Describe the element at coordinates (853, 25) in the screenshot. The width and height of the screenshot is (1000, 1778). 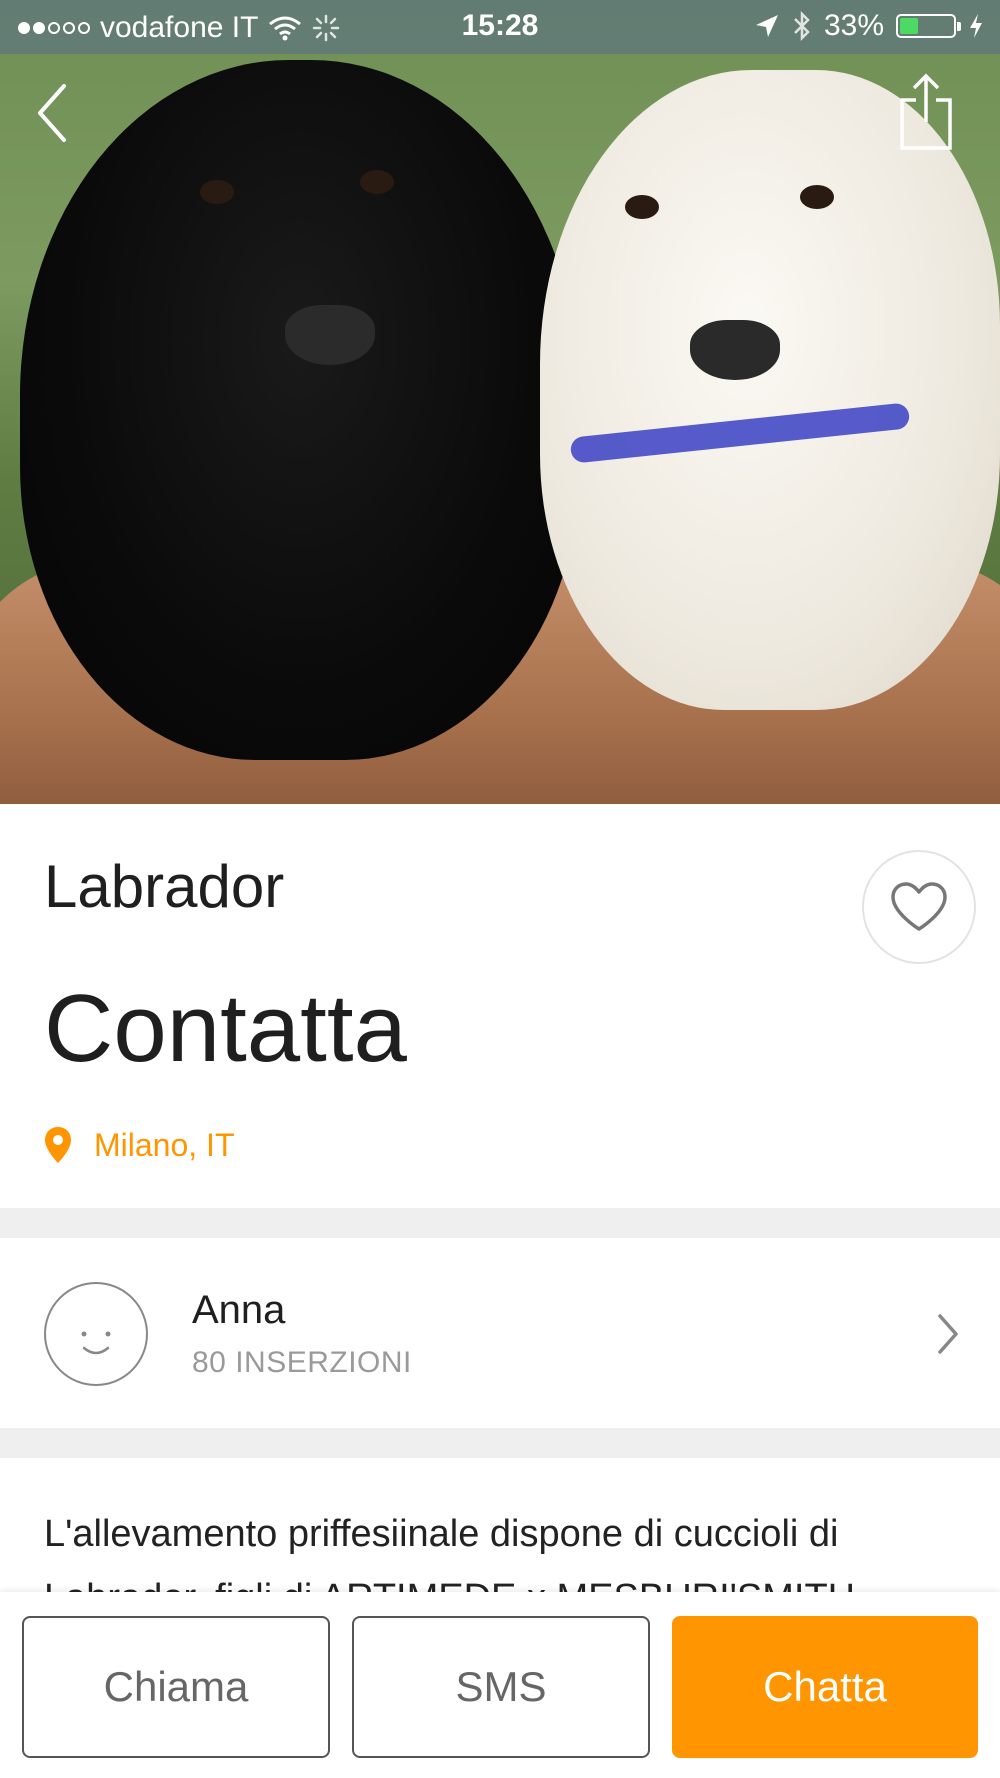
I see `battery-percent: 33%` at that location.